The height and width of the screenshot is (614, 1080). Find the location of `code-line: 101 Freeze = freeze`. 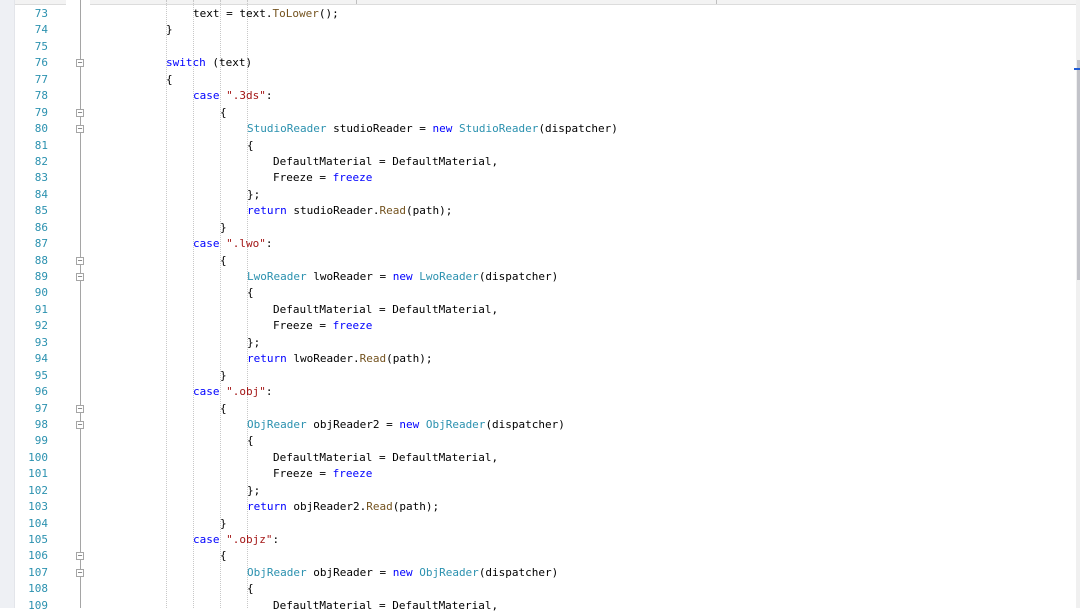

code-line: 101 Freeze = freeze is located at coordinates (540, 474).